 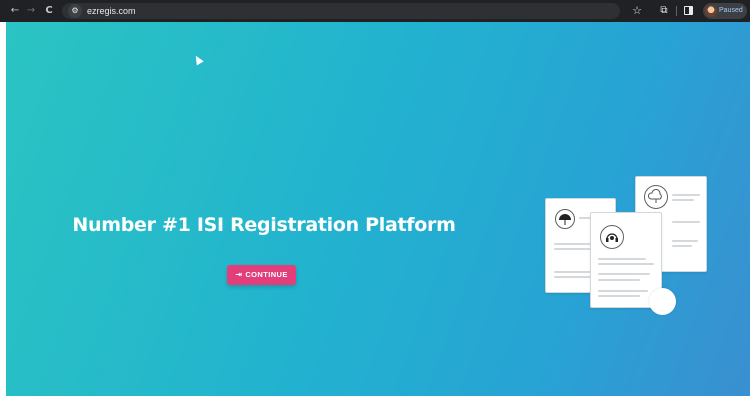 What do you see at coordinates (656, 197) in the screenshot?
I see `cloud-icon` at bounding box center [656, 197].